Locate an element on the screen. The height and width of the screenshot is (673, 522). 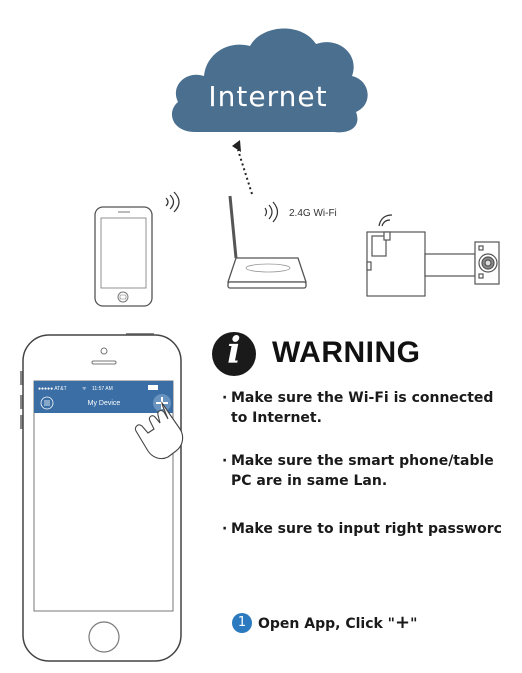
step-number-badge: 1 is located at coordinates (242, 622).